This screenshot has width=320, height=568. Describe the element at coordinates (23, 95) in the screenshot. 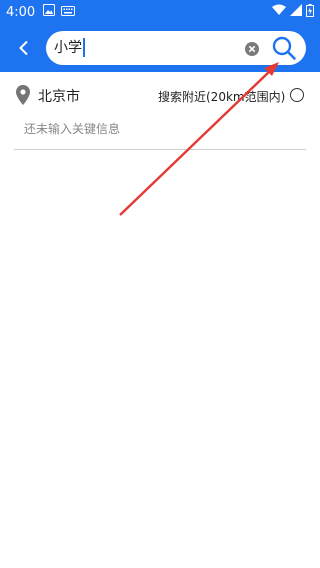

I see `location-pin-icon` at that location.